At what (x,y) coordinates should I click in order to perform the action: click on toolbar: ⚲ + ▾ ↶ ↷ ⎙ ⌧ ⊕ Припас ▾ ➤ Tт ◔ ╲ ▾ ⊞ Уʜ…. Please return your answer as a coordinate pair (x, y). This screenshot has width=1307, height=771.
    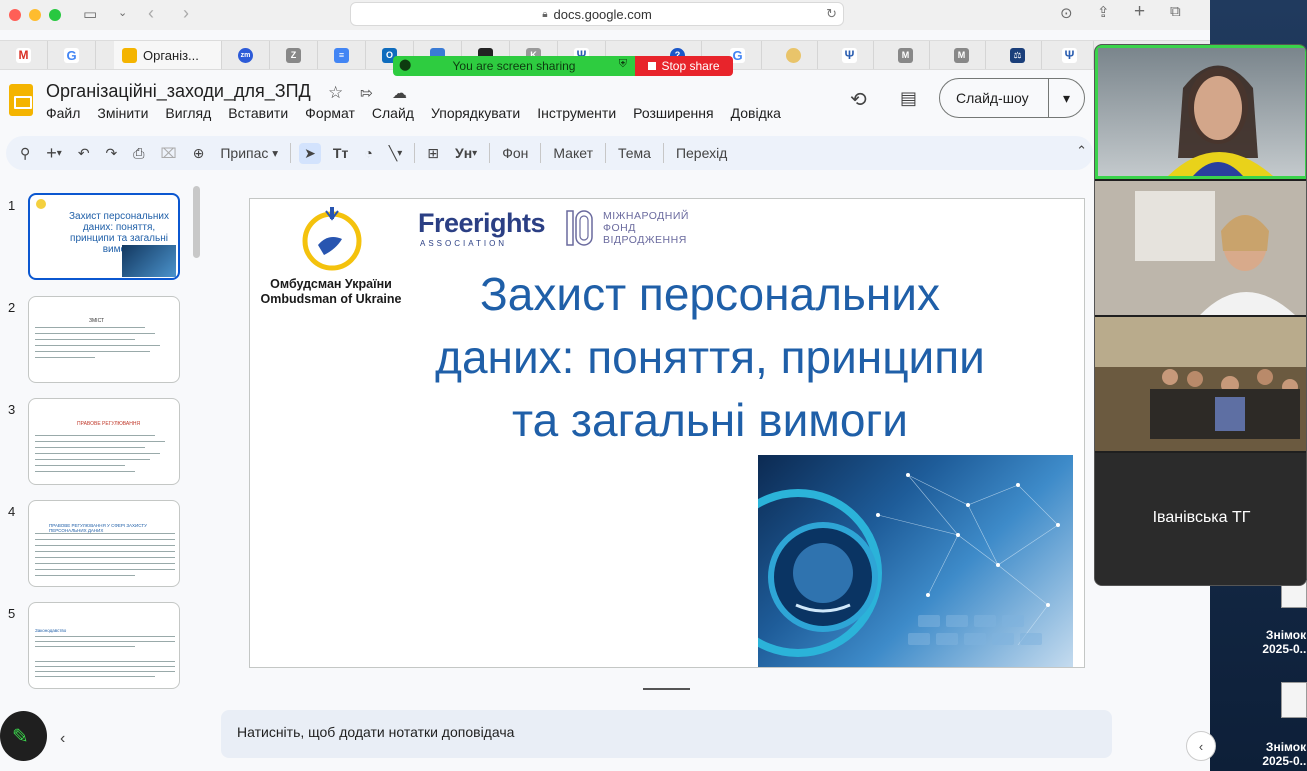
    Looking at the image, I should click on (549, 153).